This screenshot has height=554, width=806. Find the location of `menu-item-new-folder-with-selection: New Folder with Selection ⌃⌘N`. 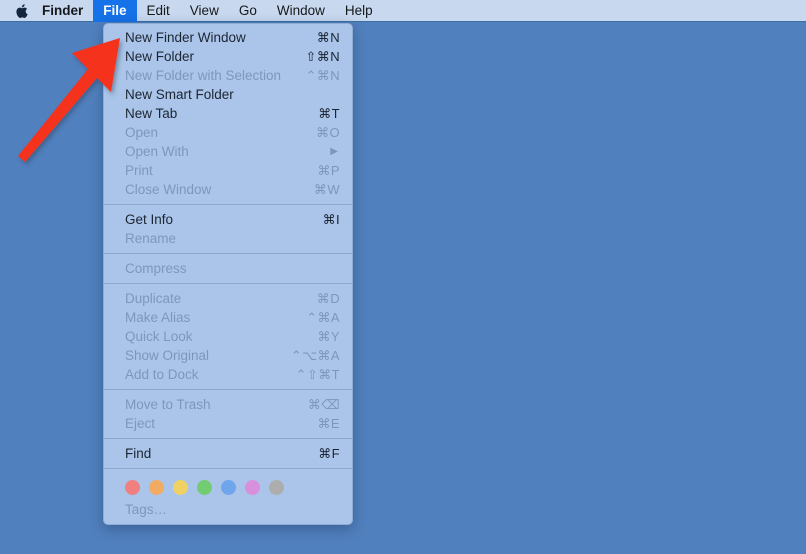

menu-item-new-folder-with-selection: New Folder with Selection ⌃⌘N is located at coordinates (228, 75).